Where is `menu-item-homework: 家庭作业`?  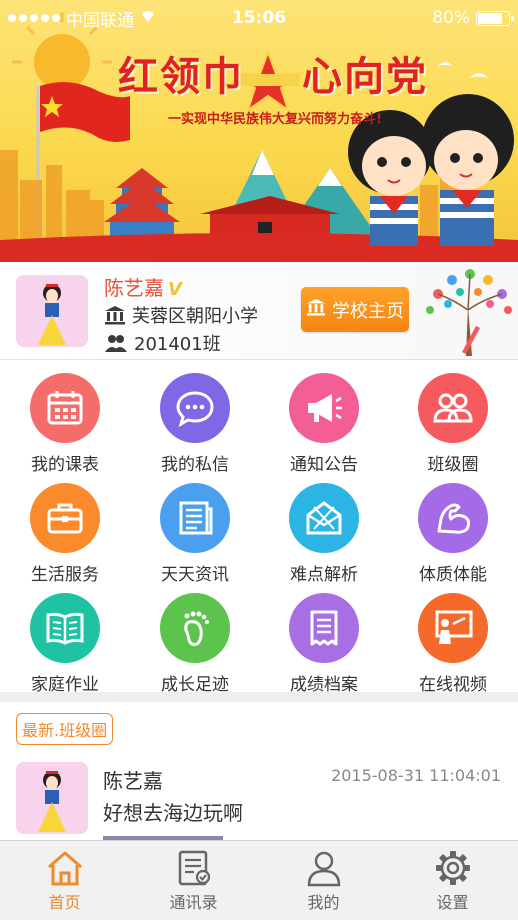
menu-item-homework: 家庭作业 is located at coordinates (65, 638).